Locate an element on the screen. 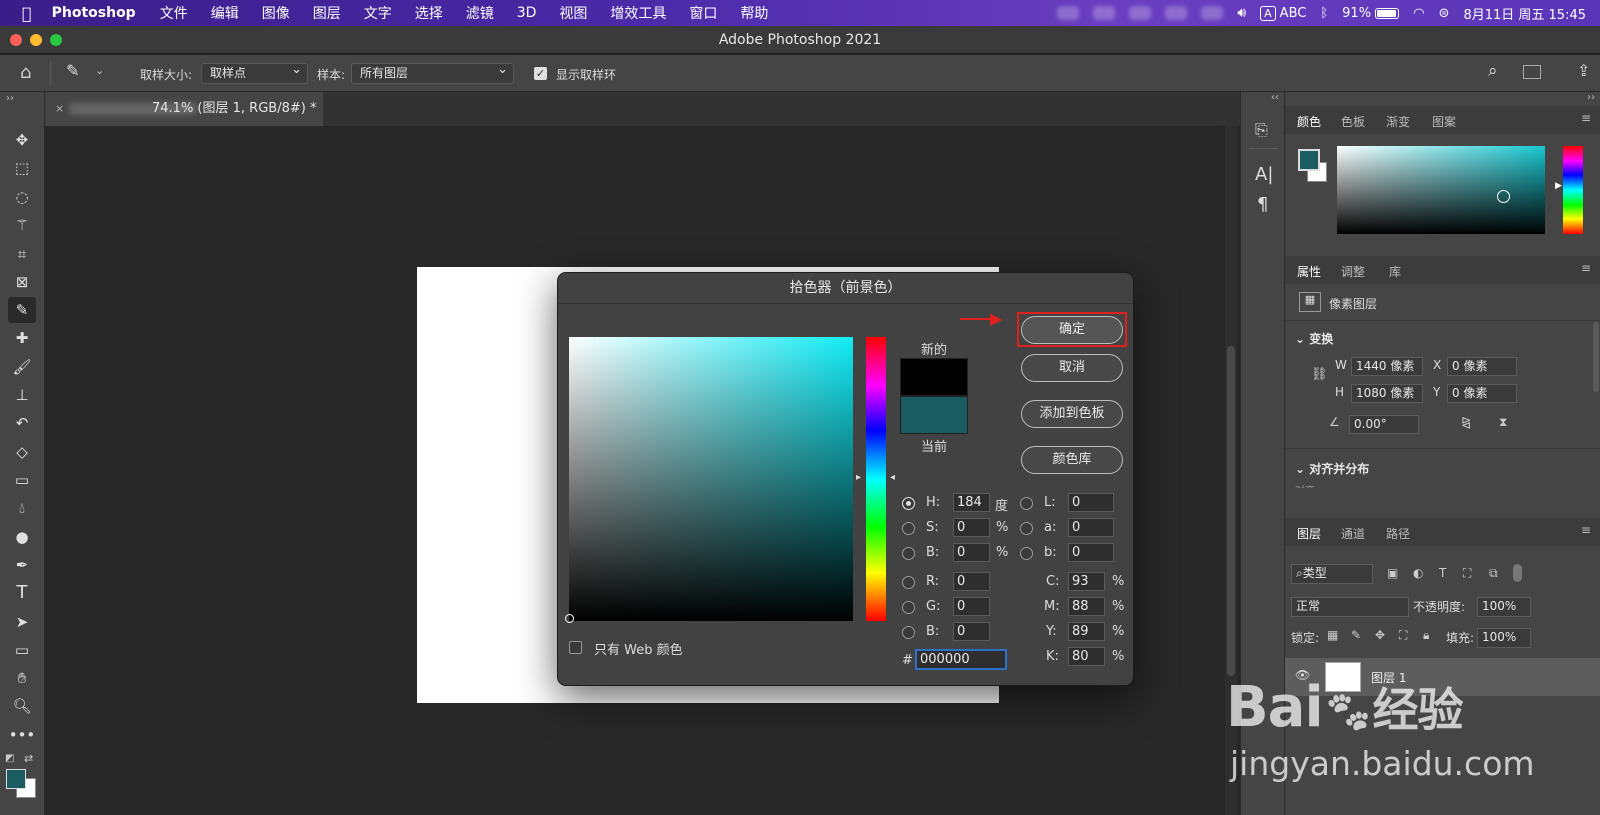  tab-gradients: 渐变 is located at coordinates (1398, 121).